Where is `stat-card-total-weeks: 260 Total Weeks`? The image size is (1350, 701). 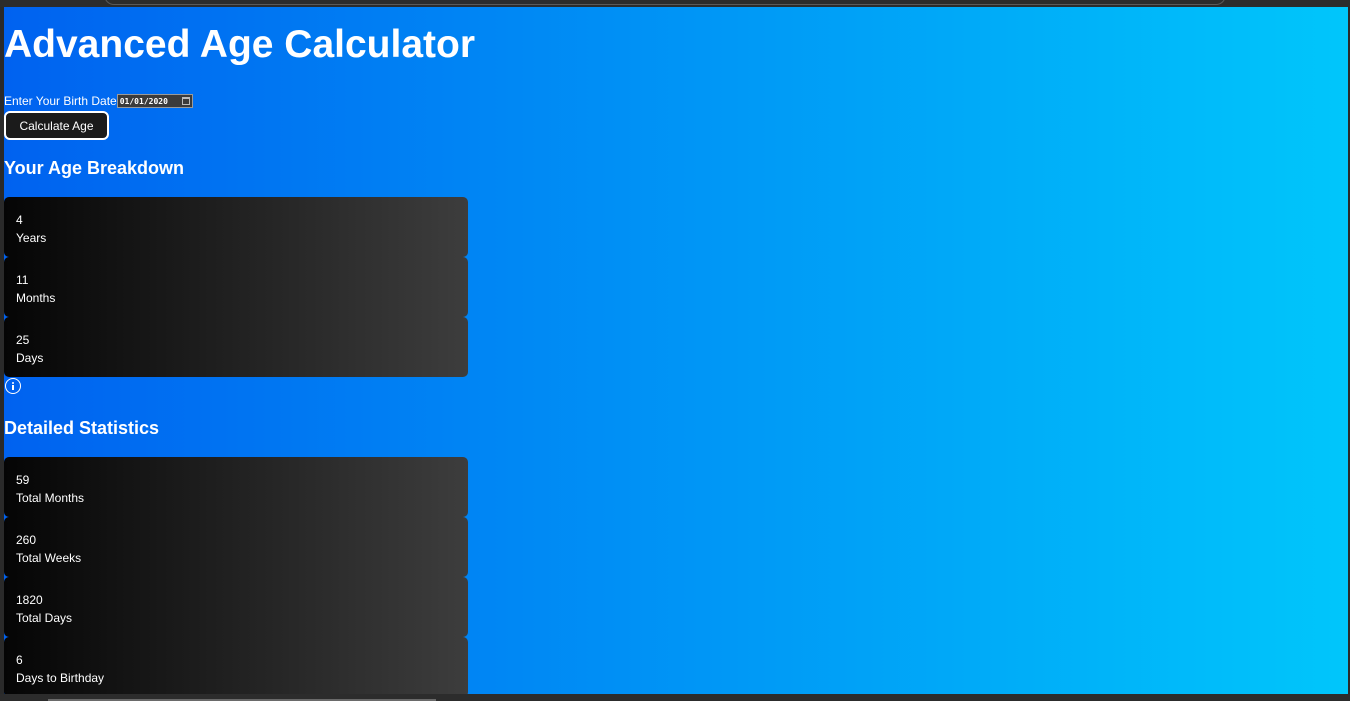 stat-card-total-weeks: 260 Total Weeks is located at coordinates (236, 547).